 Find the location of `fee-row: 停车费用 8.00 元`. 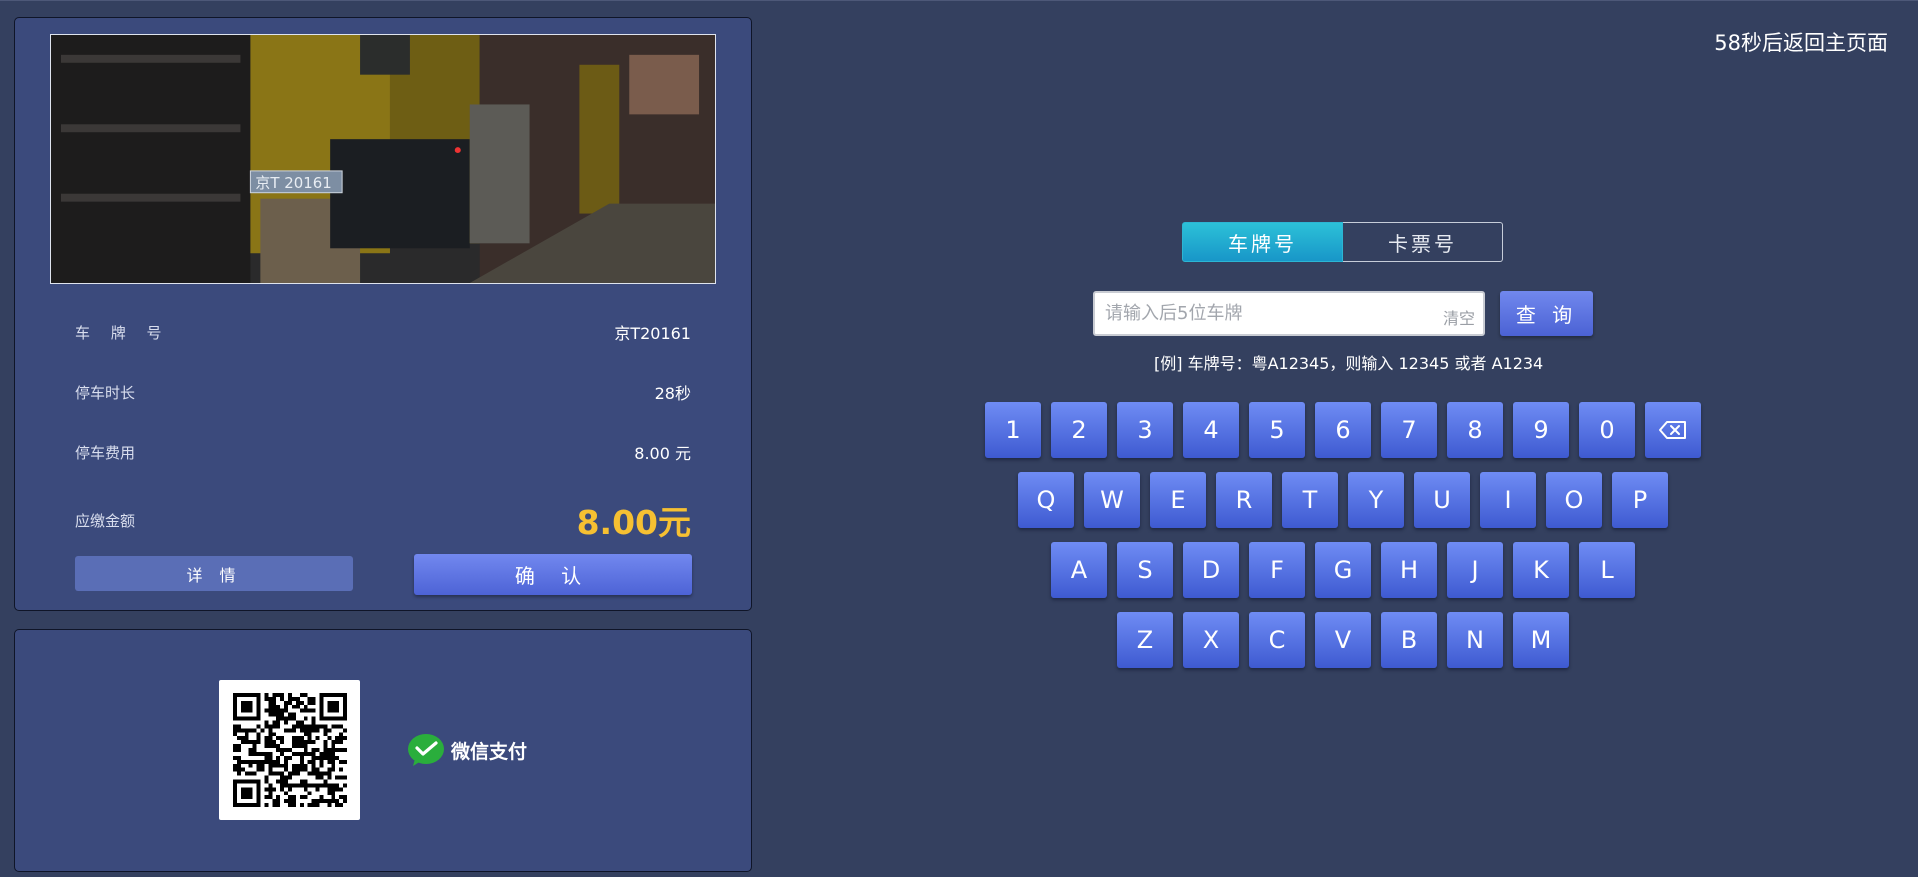

fee-row: 停车费用 8.00 元 is located at coordinates (383, 452).